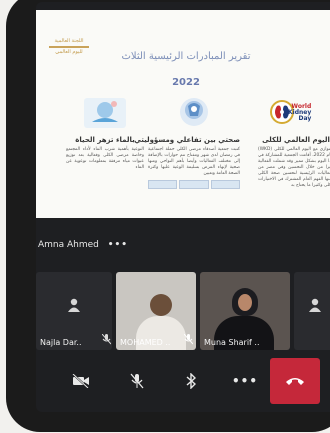 This screenshot has height=433, width=330. I want to click on campaign-thumbnails, so click(194, 184).